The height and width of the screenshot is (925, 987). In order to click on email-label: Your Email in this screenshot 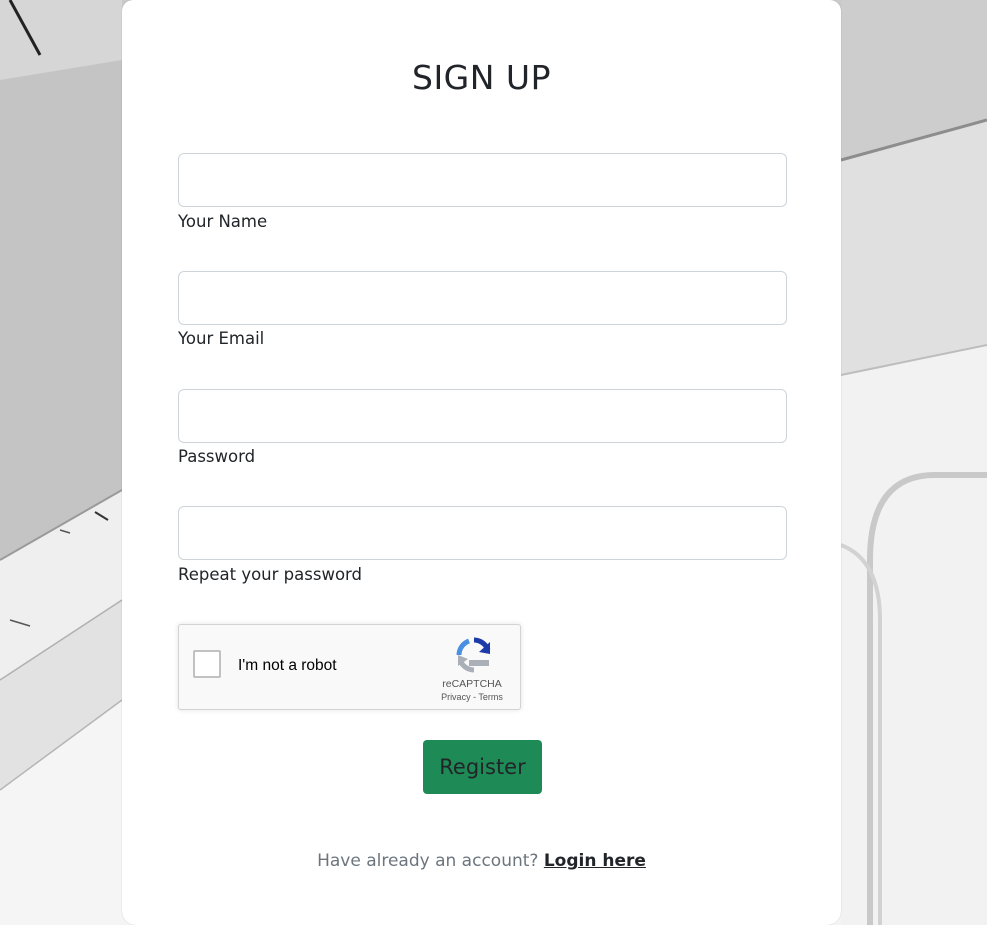, I will do `click(221, 338)`.